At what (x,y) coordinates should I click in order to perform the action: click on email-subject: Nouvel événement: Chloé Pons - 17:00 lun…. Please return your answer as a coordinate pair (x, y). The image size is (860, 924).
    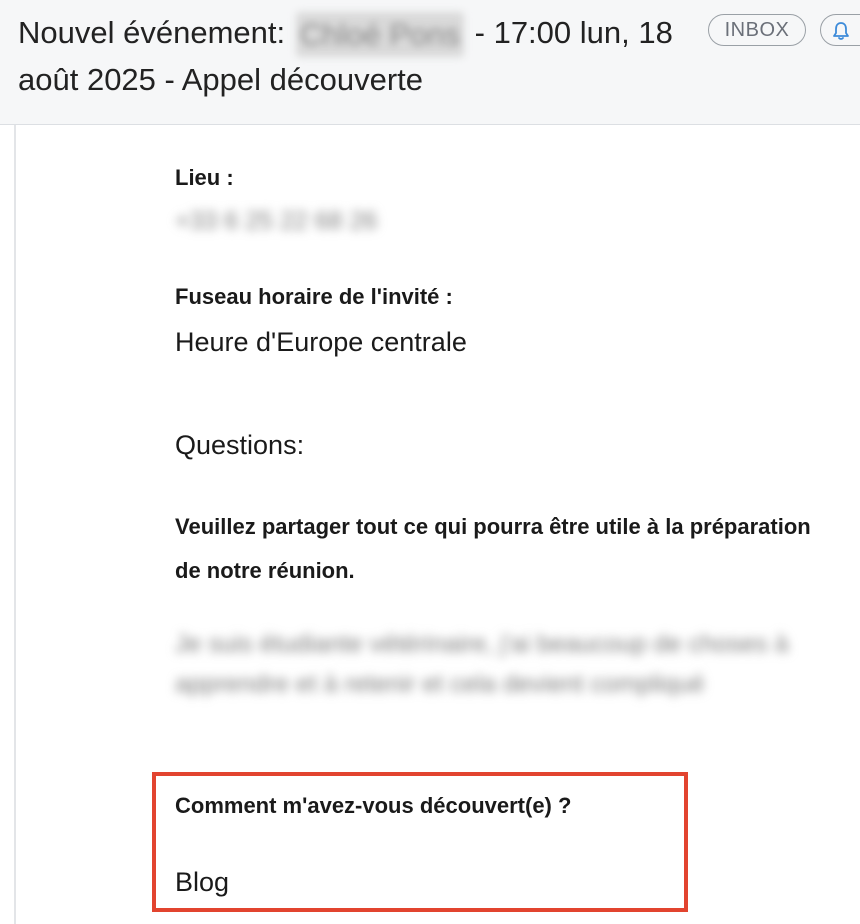
    Looking at the image, I should click on (358, 56).